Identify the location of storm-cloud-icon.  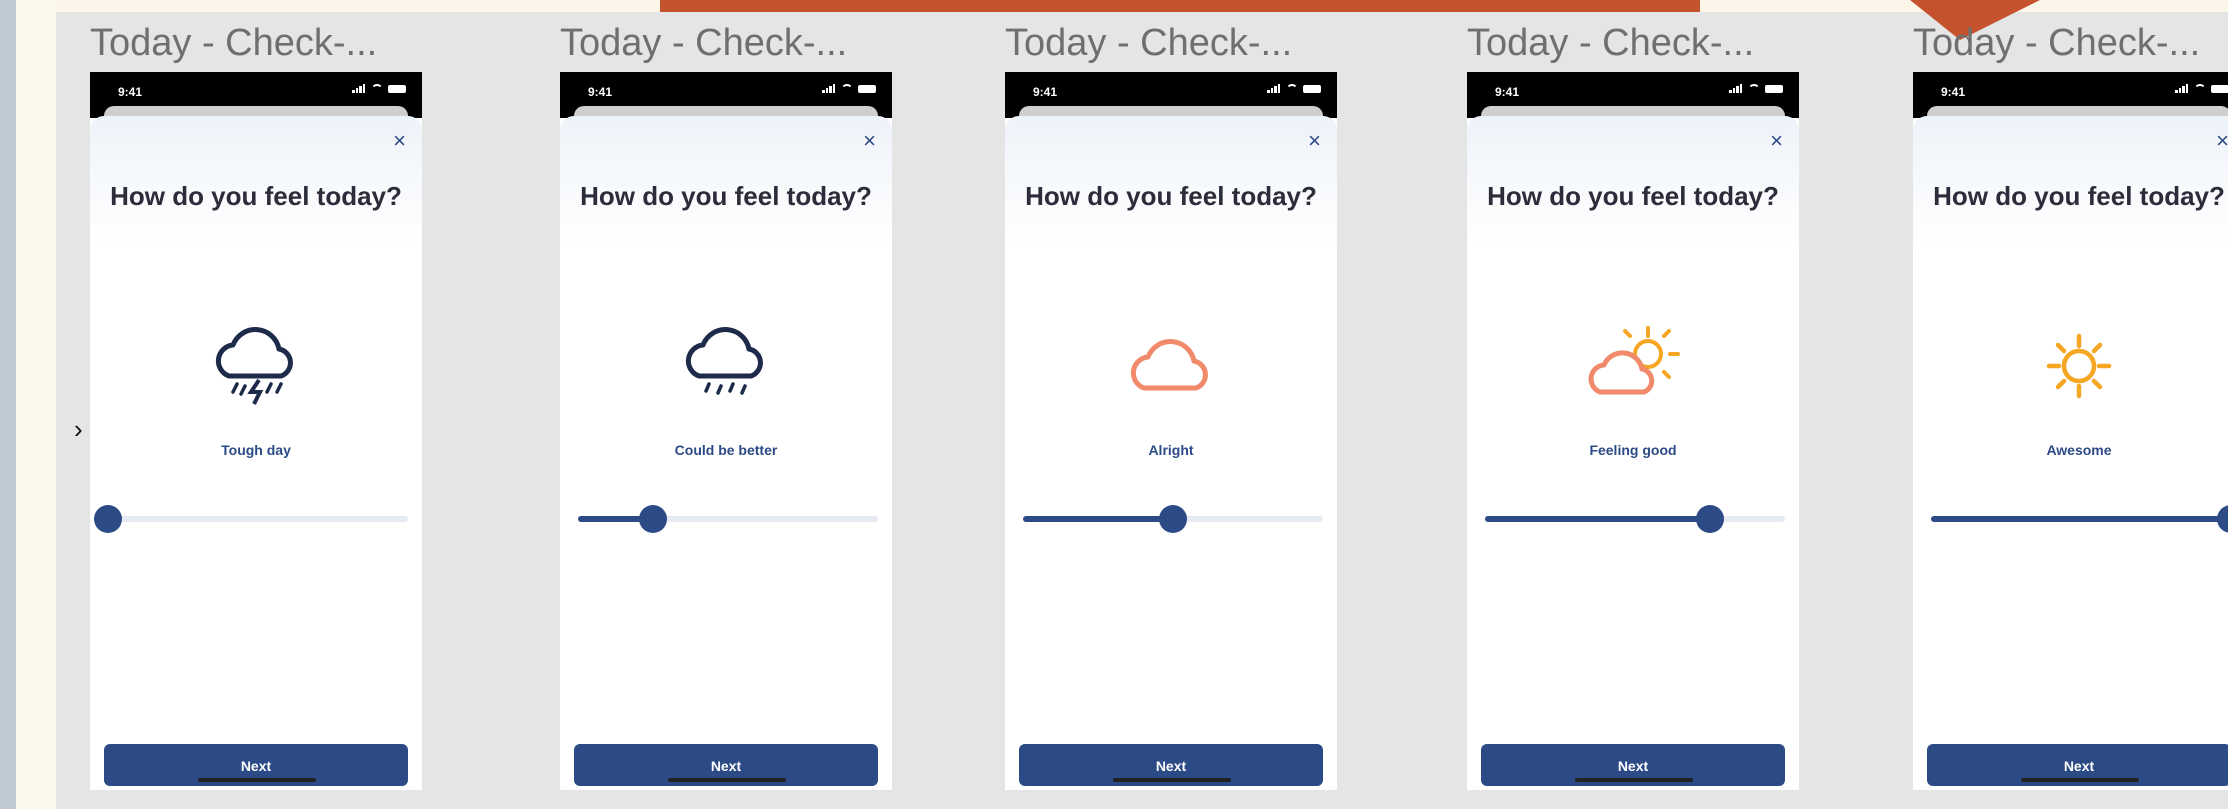
(256, 364).